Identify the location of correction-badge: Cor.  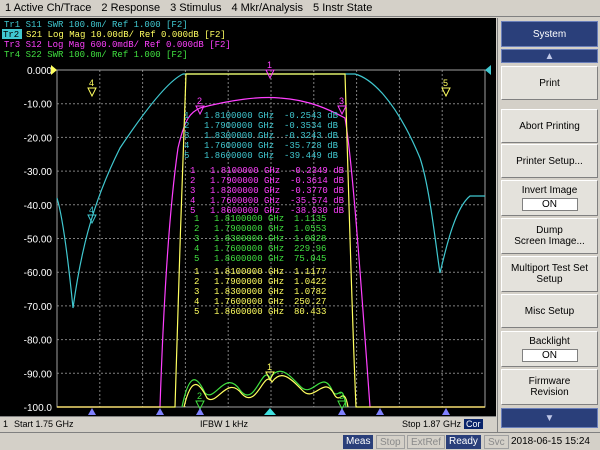
(473, 424).